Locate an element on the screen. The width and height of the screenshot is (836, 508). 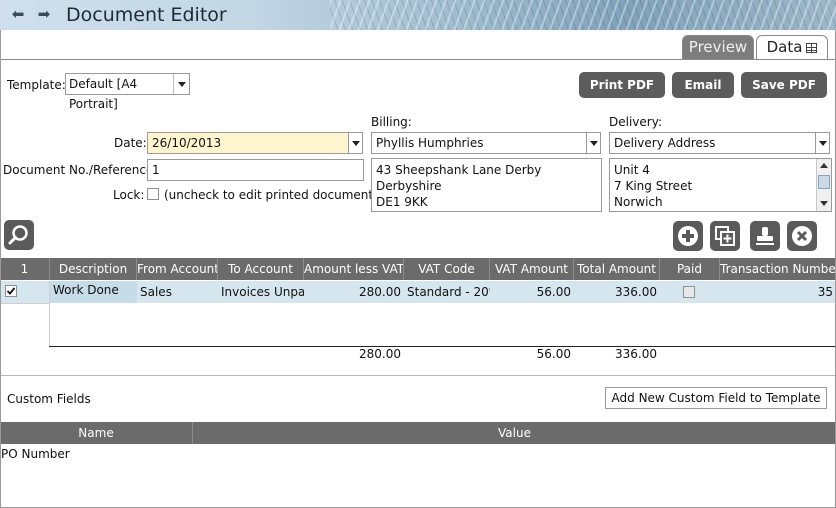
row-select-checkbox is located at coordinates (11, 291).